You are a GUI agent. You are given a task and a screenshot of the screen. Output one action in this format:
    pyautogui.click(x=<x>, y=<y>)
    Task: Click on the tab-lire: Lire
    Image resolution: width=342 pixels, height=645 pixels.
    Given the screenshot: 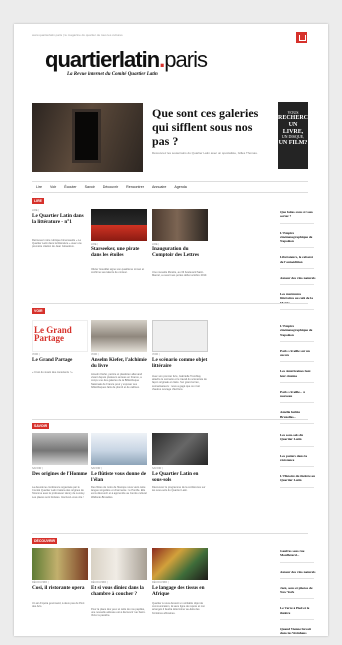 What is the action you would take?
    pyautogui.click(x=39, y=187)
    